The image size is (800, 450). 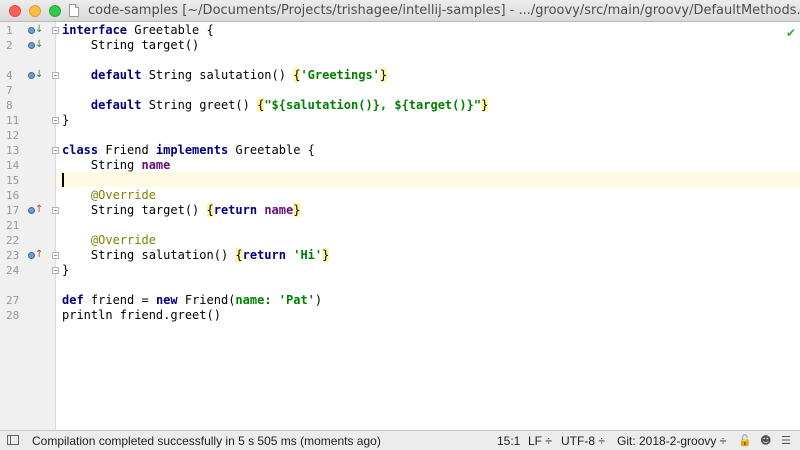 What do you see at coordinates (9, 45) in the screenshot?
I see `line-number: 2` at bounding box center [9, 45].